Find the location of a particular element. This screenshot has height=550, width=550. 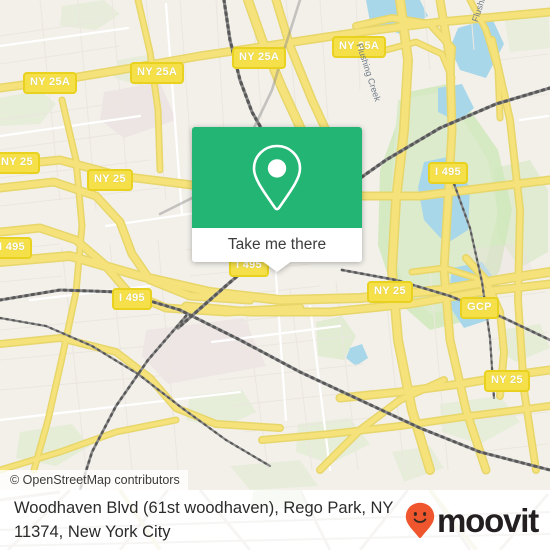

popup-body: Take me there is located at coordinates (277, 194).